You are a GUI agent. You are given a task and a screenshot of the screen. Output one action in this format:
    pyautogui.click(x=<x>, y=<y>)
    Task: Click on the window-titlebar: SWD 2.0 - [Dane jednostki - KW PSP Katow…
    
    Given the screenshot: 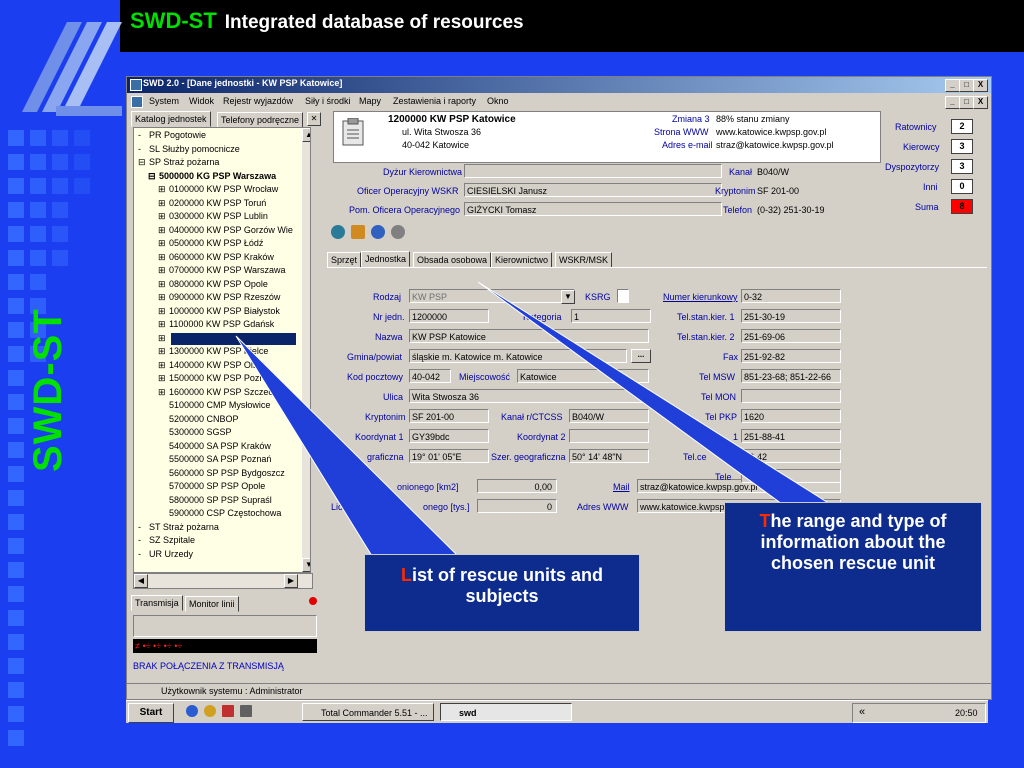 What is the action you would take?
    pyautogui.click(x=559, y=85)
    